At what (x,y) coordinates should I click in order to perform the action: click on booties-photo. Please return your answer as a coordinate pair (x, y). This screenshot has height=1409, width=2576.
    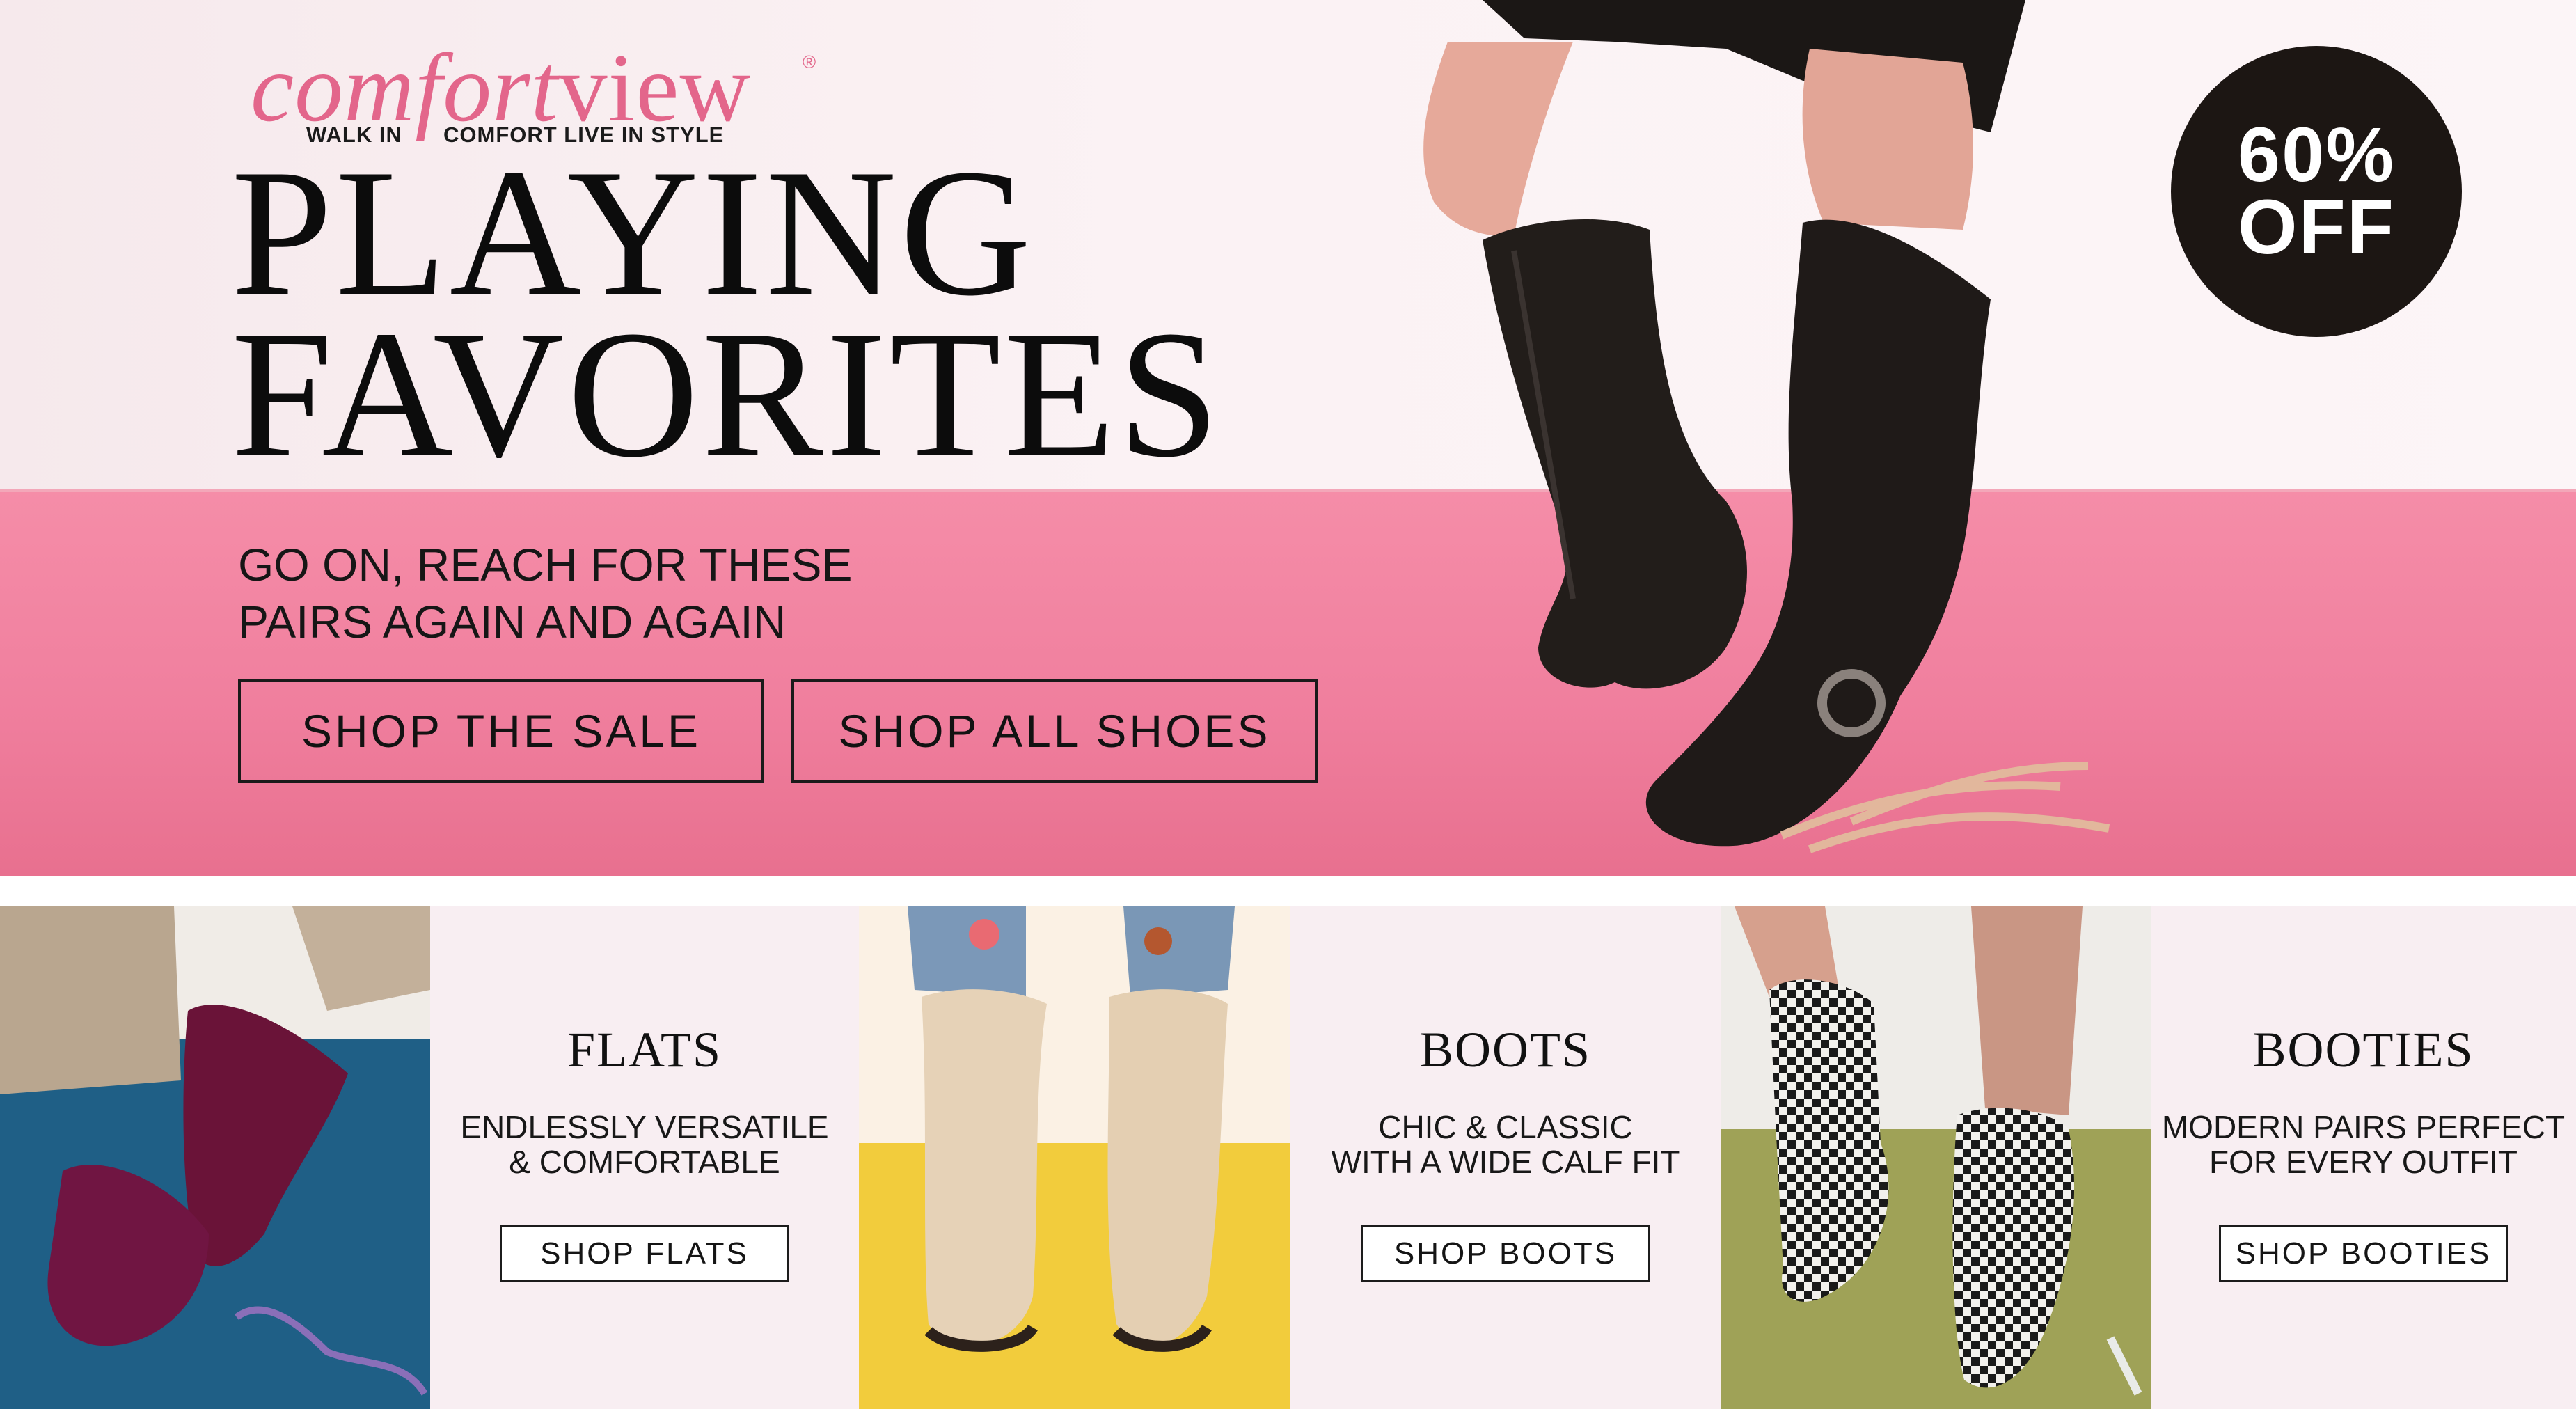
    Looking at the image, I should click on (1936, 1157).